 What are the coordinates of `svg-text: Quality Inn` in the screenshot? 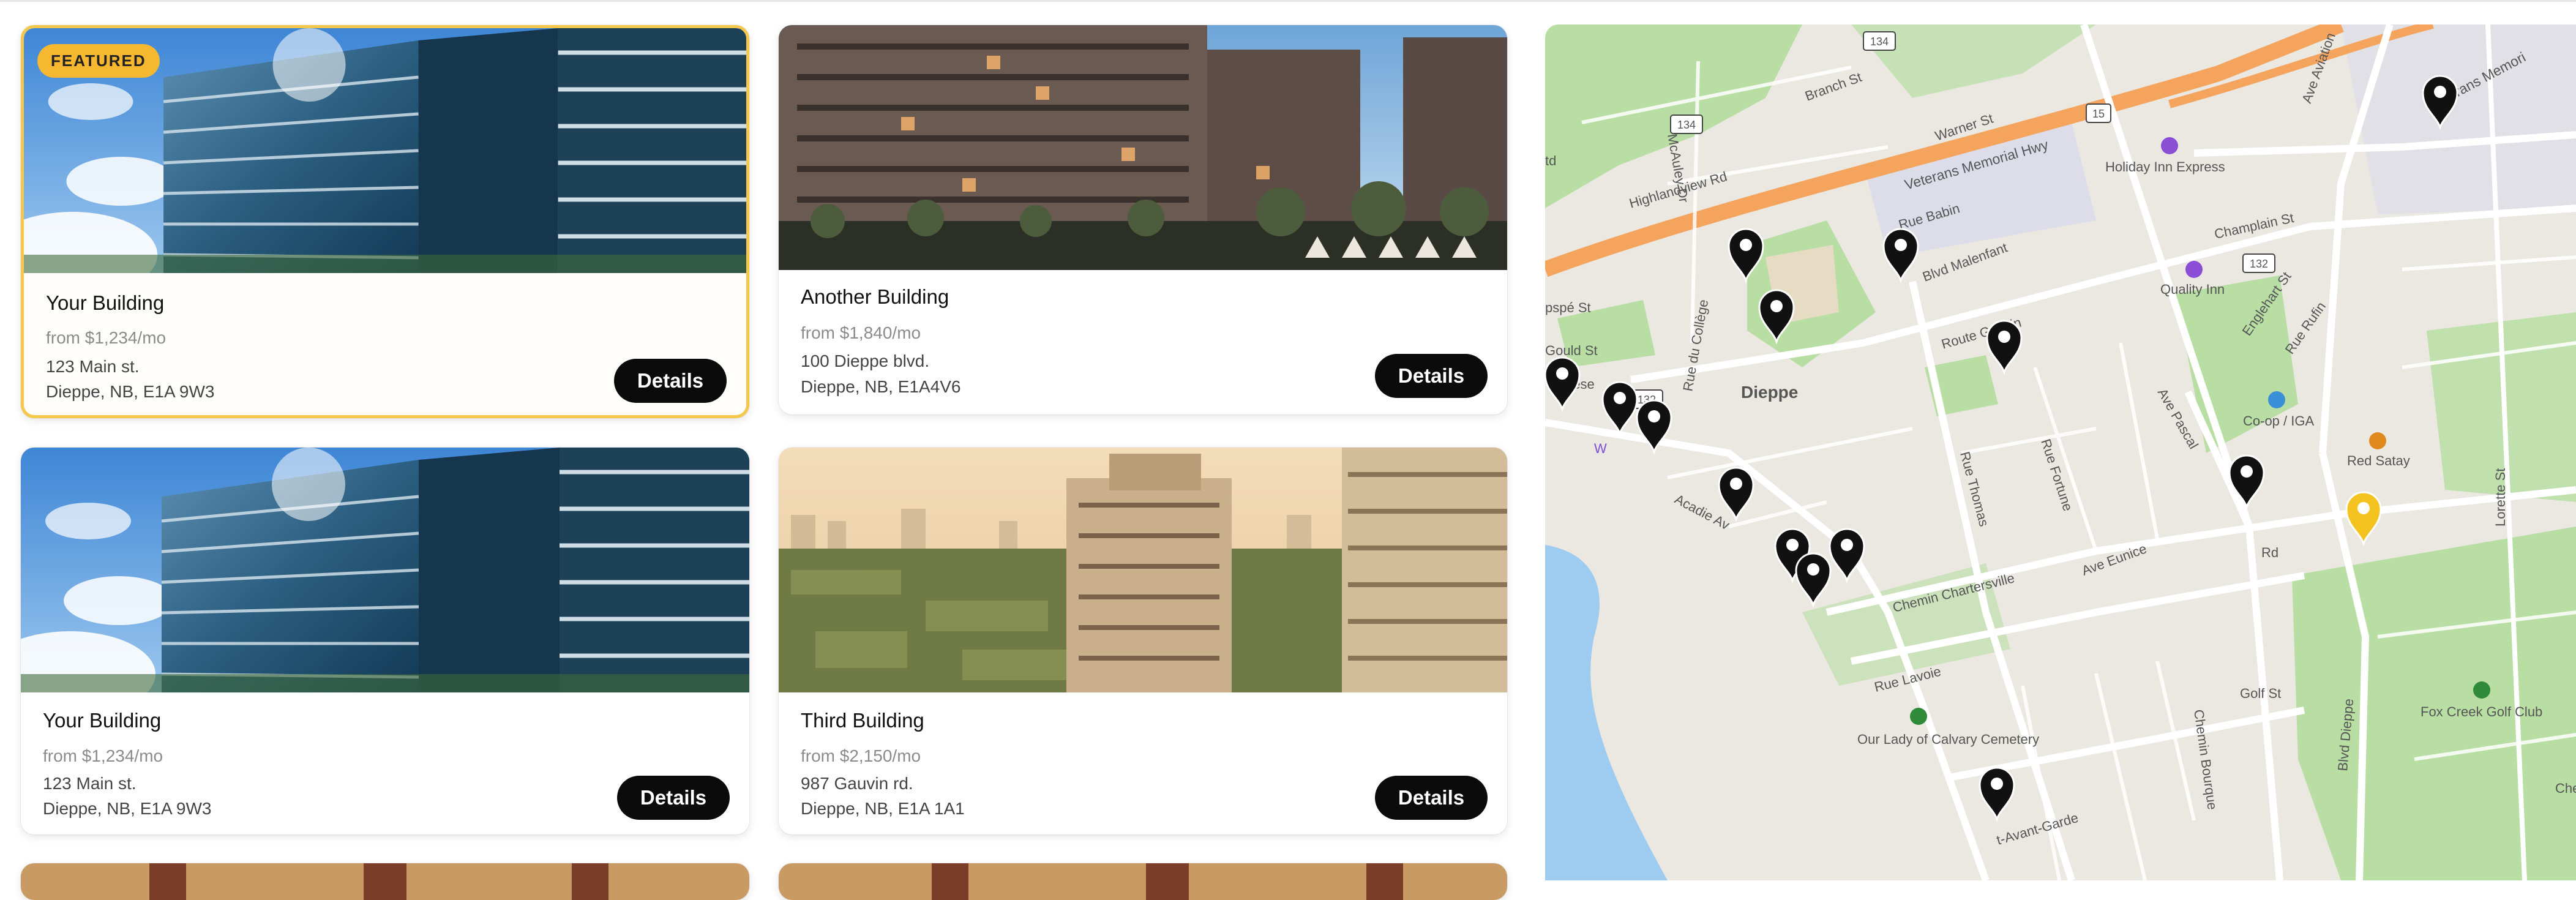 It's located at (2192, 289).